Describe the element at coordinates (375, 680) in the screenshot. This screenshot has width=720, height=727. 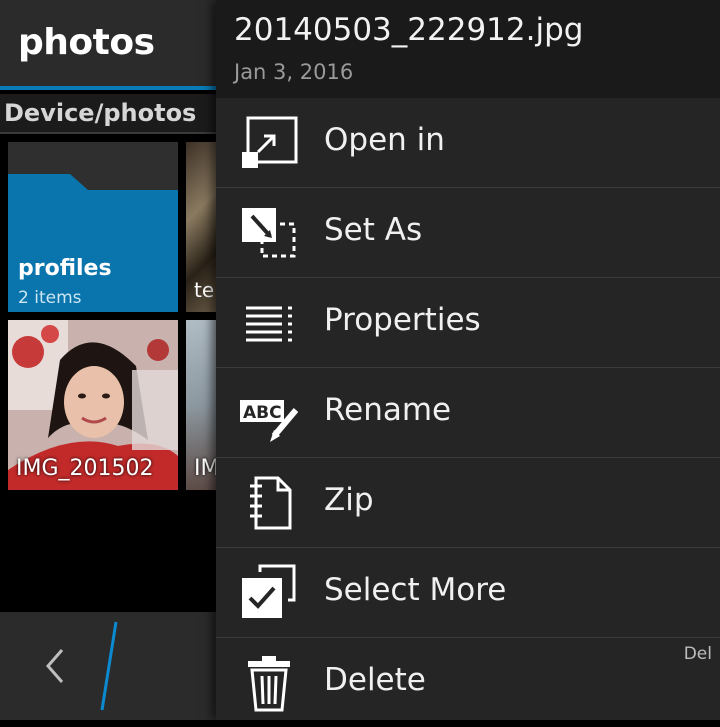
I see `menu-item-label: Delete` at that location.